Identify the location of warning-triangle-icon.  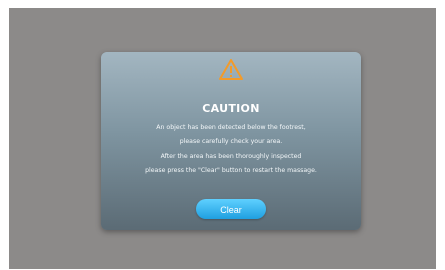
(231, 70).